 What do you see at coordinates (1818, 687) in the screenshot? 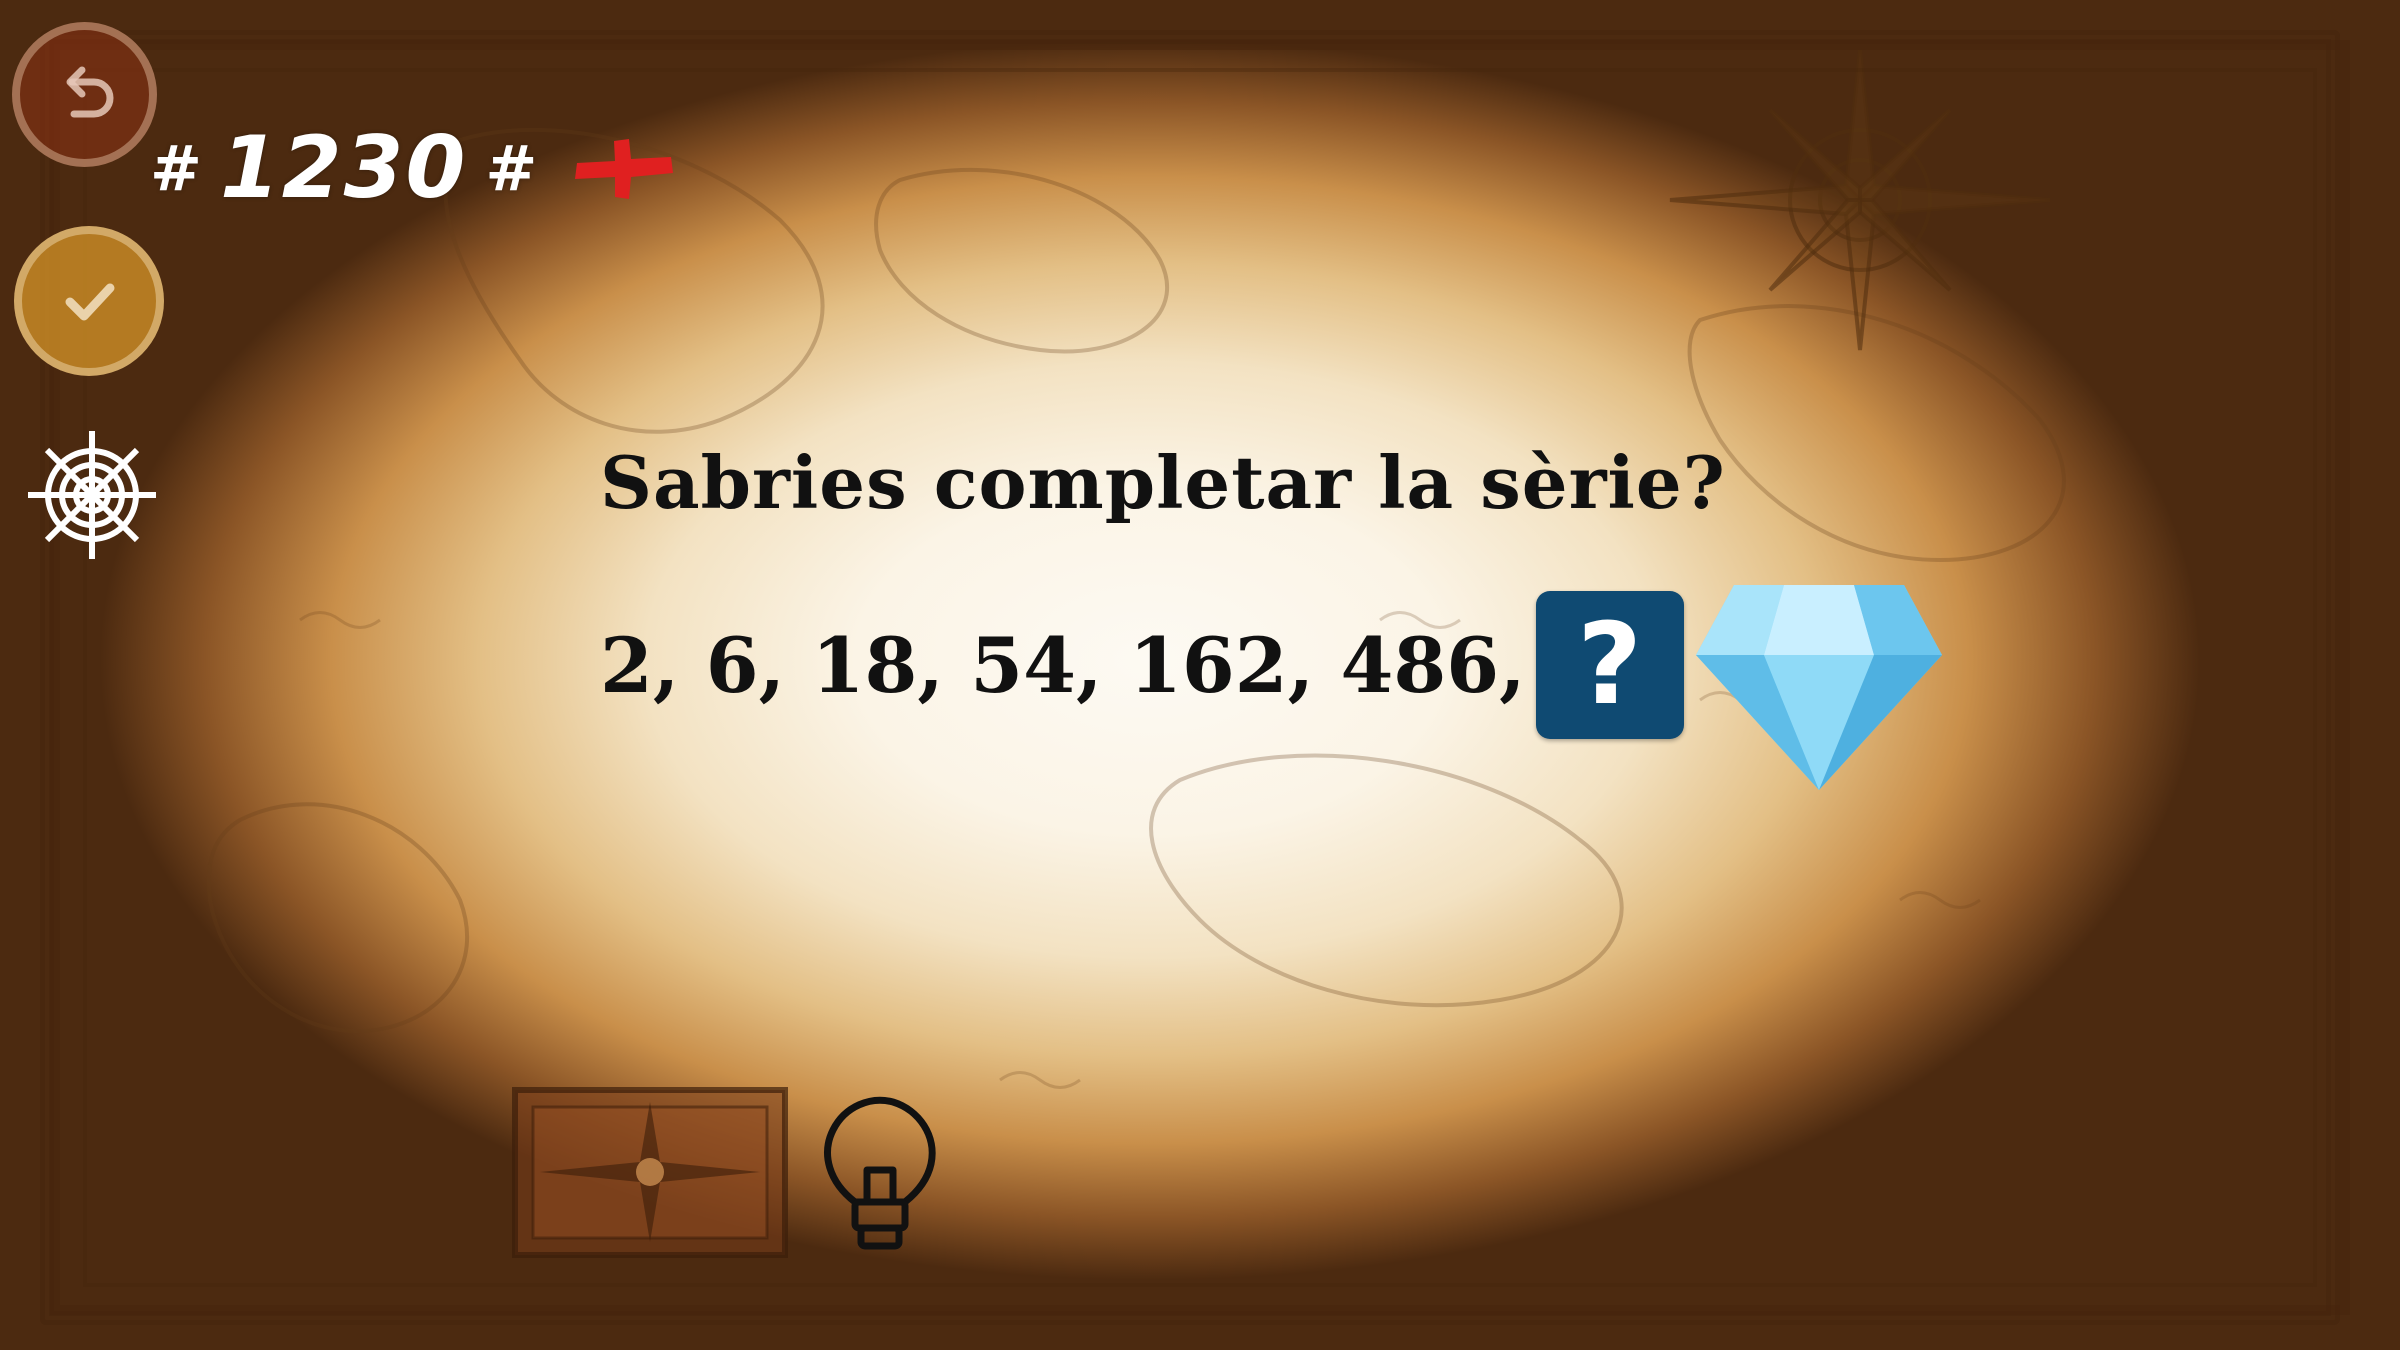
I see `diamond-gem-icon` at bounding box center [1818, 687].